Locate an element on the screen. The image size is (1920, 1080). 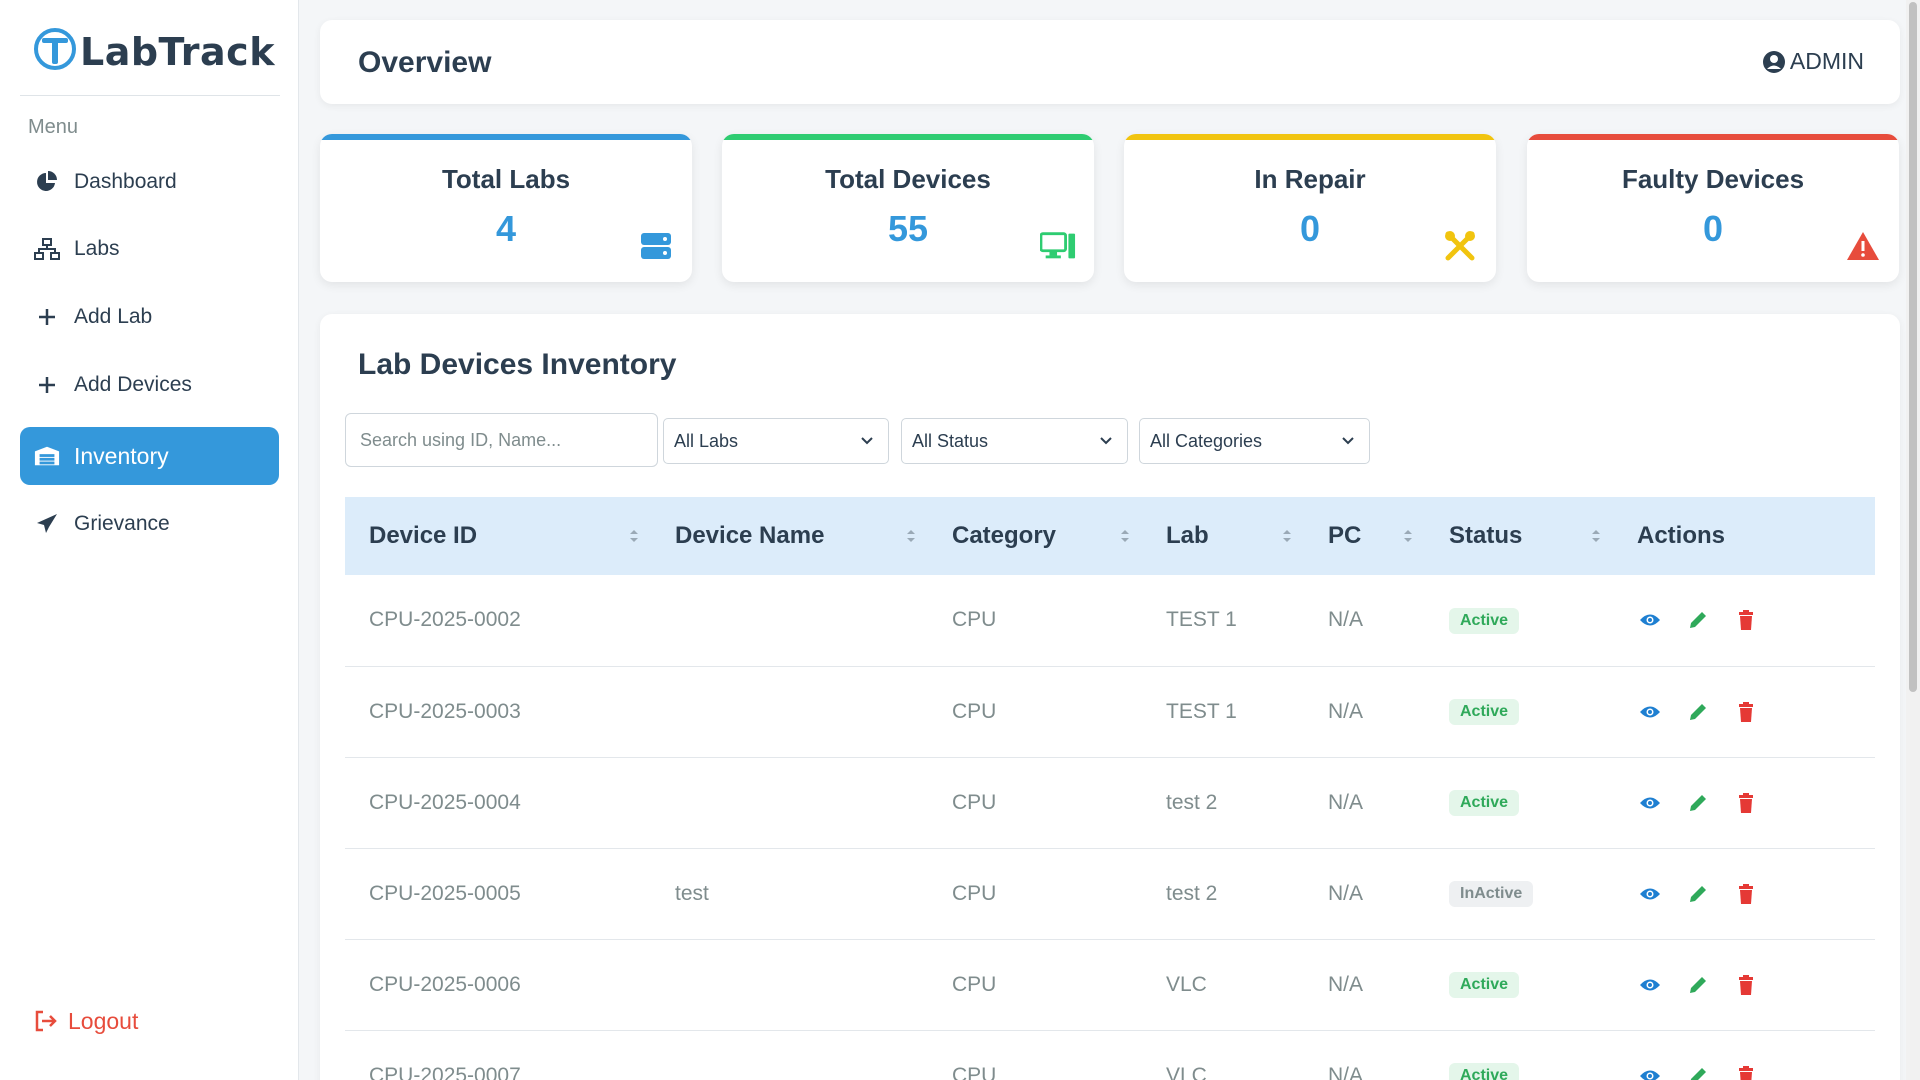
logout-button: Logout is located at coordinates (79, 1021).